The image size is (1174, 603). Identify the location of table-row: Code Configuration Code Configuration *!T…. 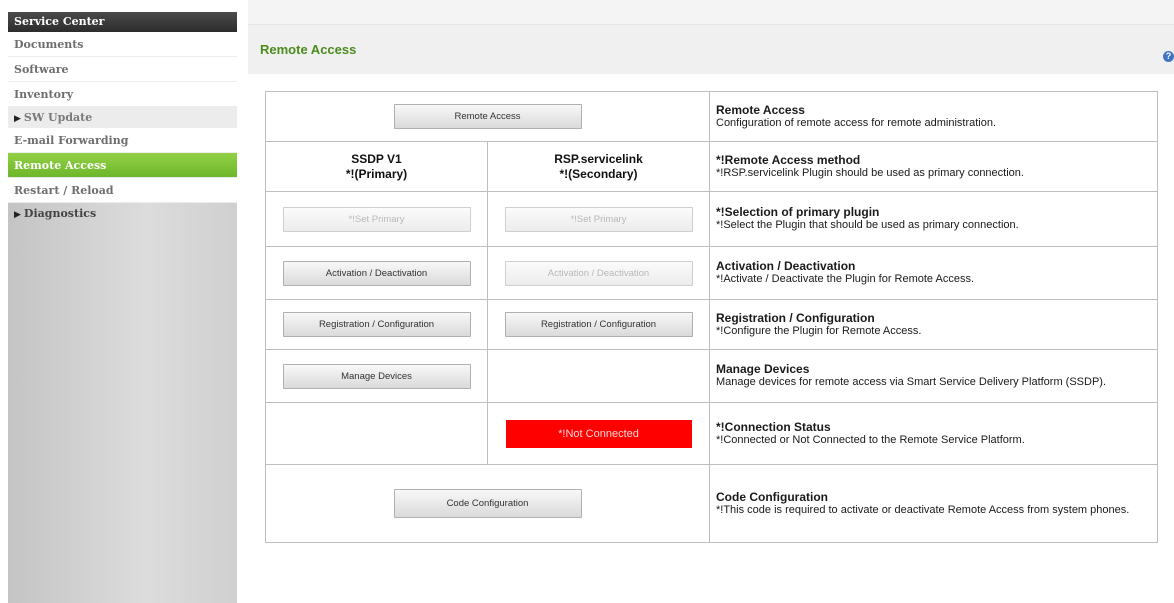
(711, 503).